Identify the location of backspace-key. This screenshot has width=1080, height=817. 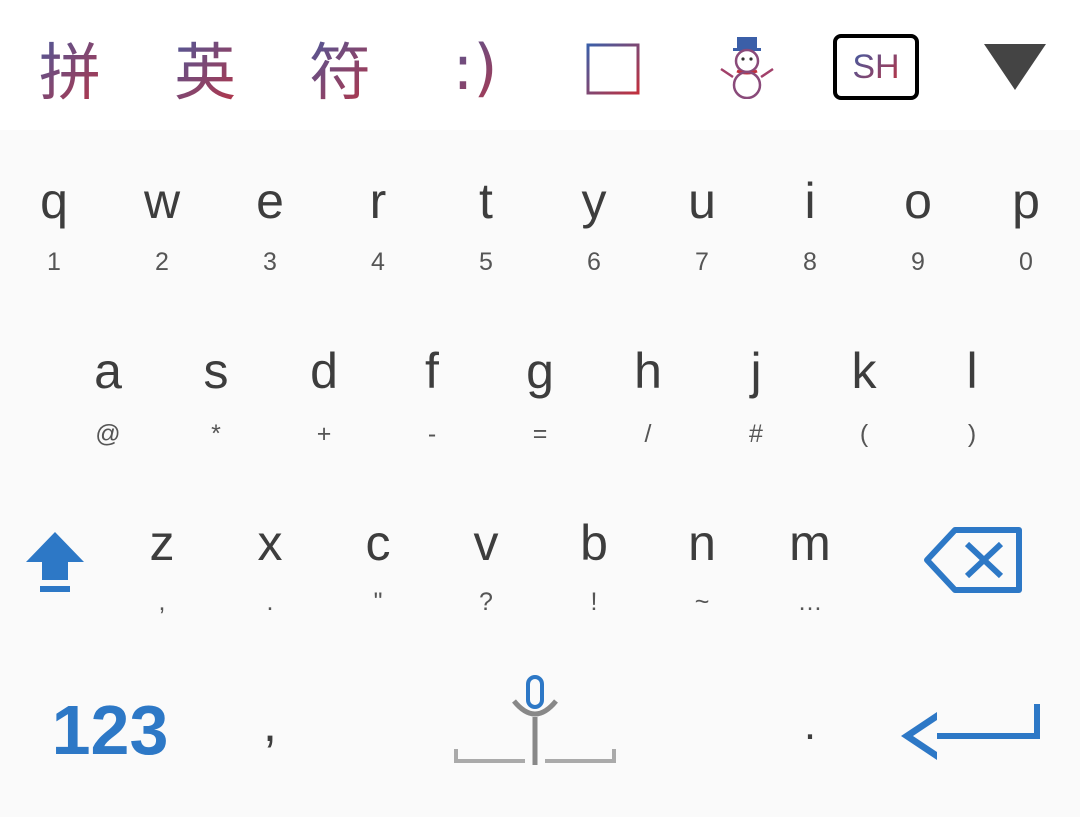
(975, 560).